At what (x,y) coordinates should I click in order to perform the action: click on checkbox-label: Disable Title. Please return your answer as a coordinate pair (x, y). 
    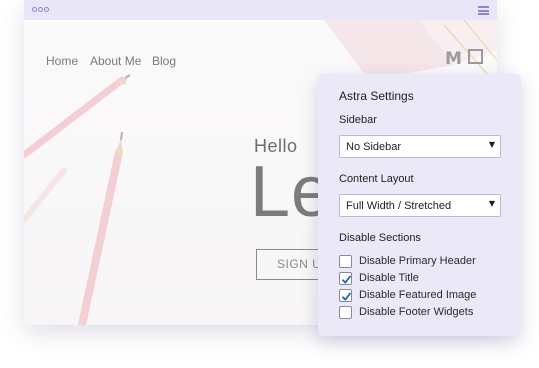
    Looking at the image, I should click on (389, 278).